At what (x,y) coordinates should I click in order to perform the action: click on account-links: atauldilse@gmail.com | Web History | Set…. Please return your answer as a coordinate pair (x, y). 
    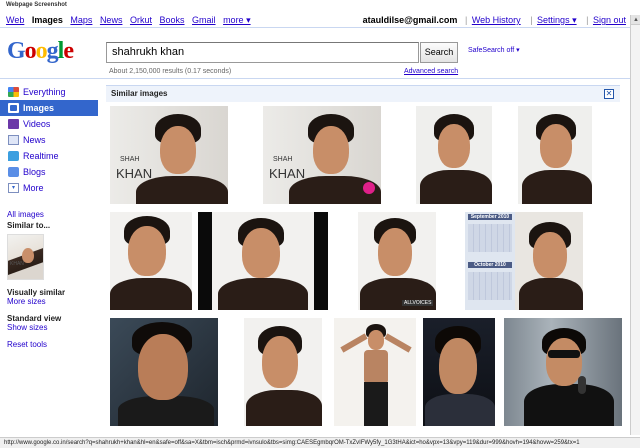
    Looking at the image, I should click on (494, 20).